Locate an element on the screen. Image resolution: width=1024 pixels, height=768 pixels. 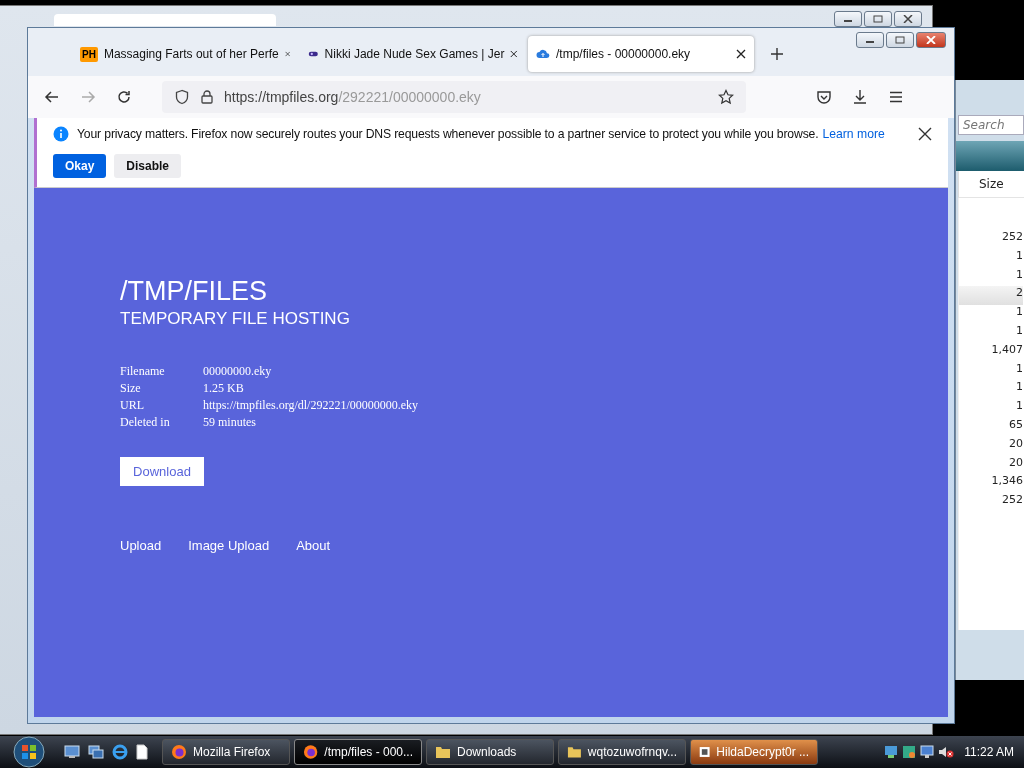
taskbar-button: Mozilla Firefox is located at coordinates (226, 752).